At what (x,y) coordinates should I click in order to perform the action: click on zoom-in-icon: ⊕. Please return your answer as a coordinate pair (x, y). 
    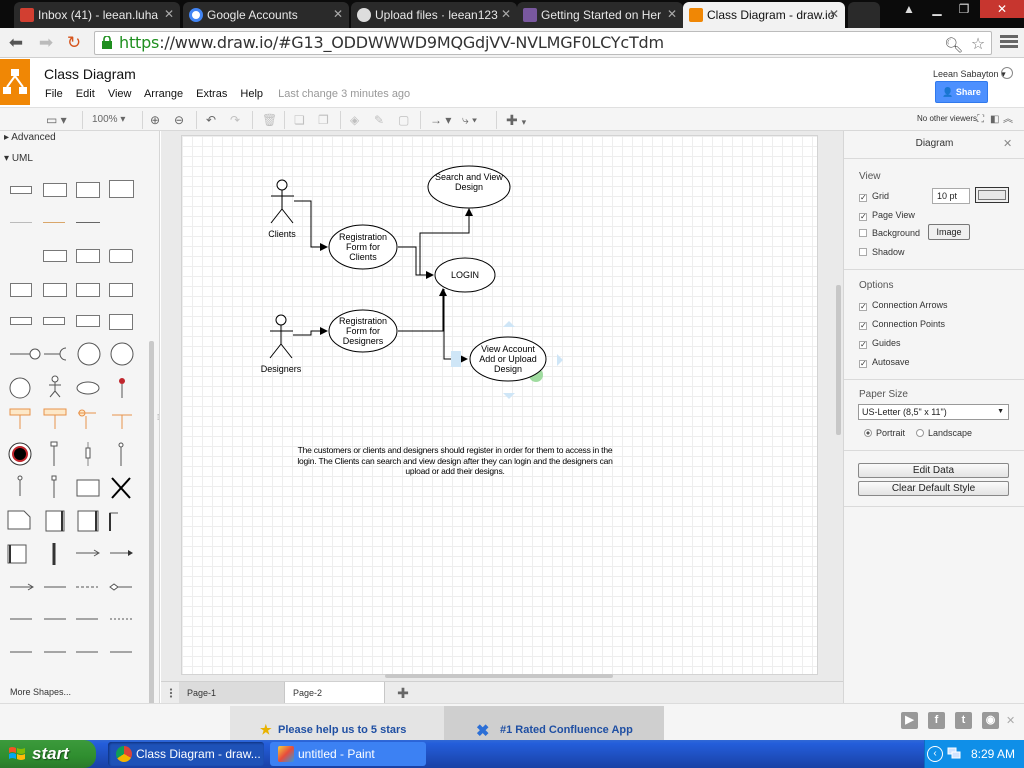
    Looking at the image, I should click on (155, 120).